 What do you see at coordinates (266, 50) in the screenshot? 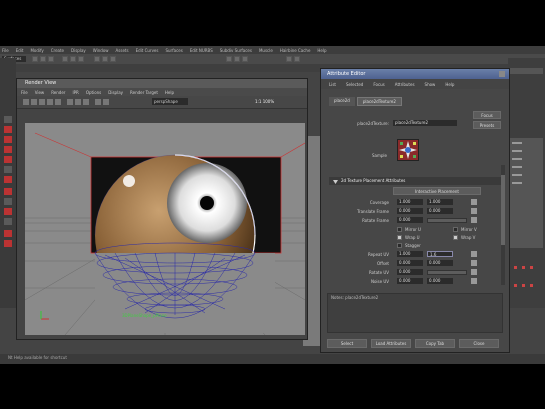
I see `menu-muscle: Muscle` at bounding box center [266, 50].